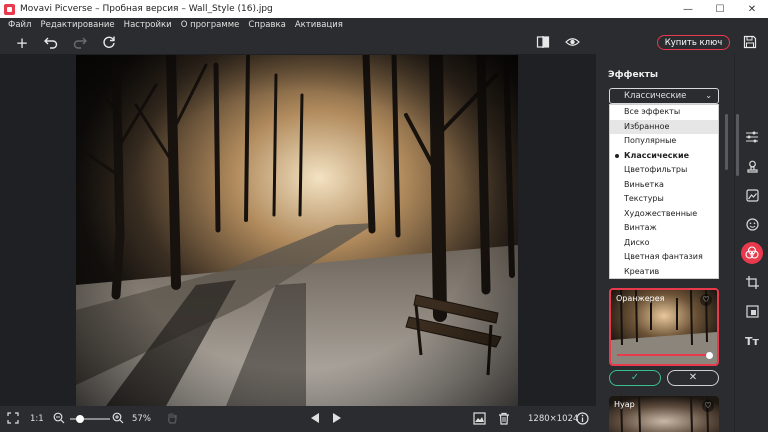  What do you see at coordinates (90, 419) in the screenshot?
I see `zoom-slider` at bounding box center [90, 419].